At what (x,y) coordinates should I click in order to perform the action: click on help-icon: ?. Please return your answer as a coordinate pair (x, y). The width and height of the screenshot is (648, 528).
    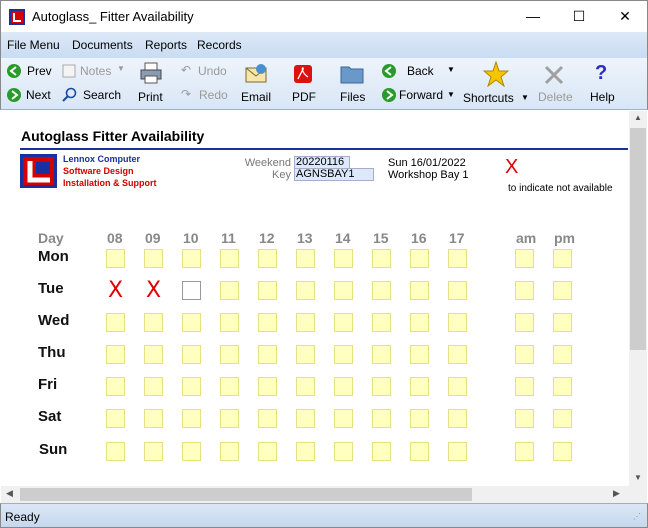
    Looking at the image, I should click on (601, 73).